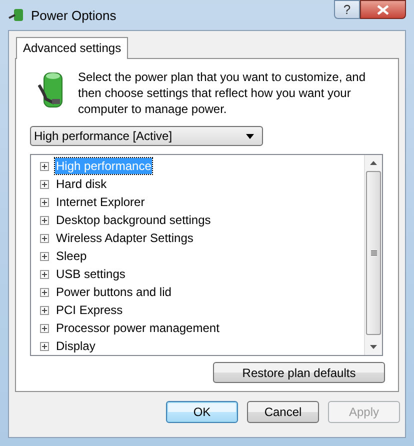 Image resolution: width=414 pixels, height=446 pixels. What do you see at coordinates (72, 48) in the screenshot?
I see `tab: Advanced settings` at bounding box center [72, 48].